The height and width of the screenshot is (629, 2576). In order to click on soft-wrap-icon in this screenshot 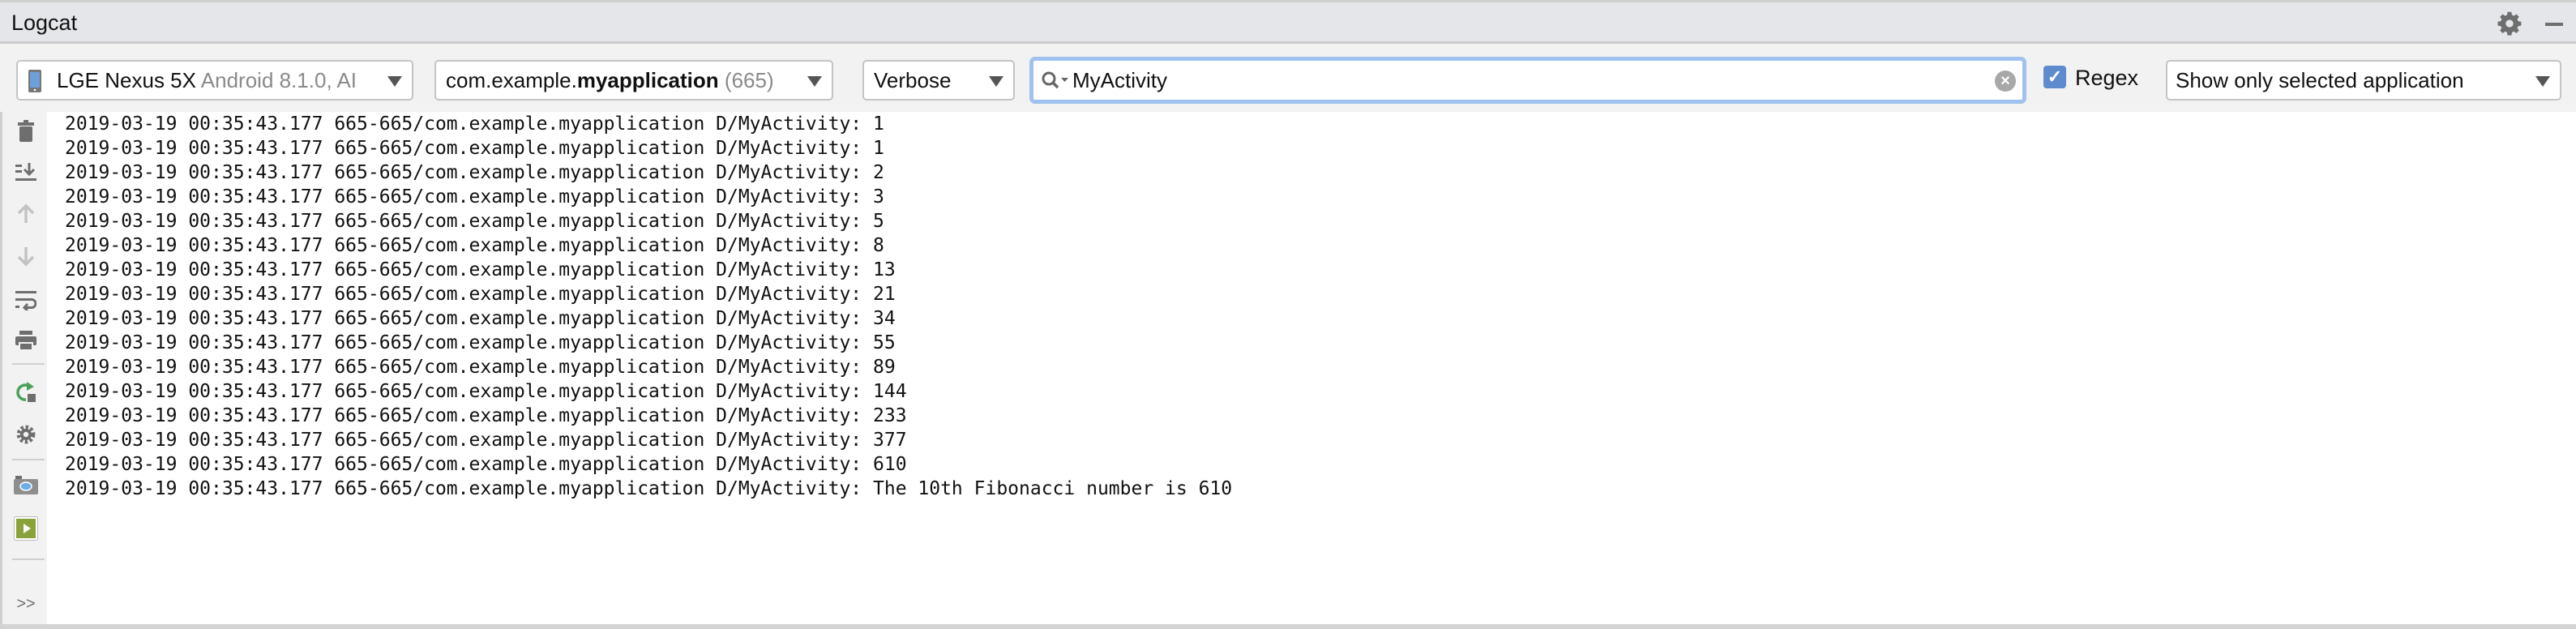, I will do `click(25, 300)`.